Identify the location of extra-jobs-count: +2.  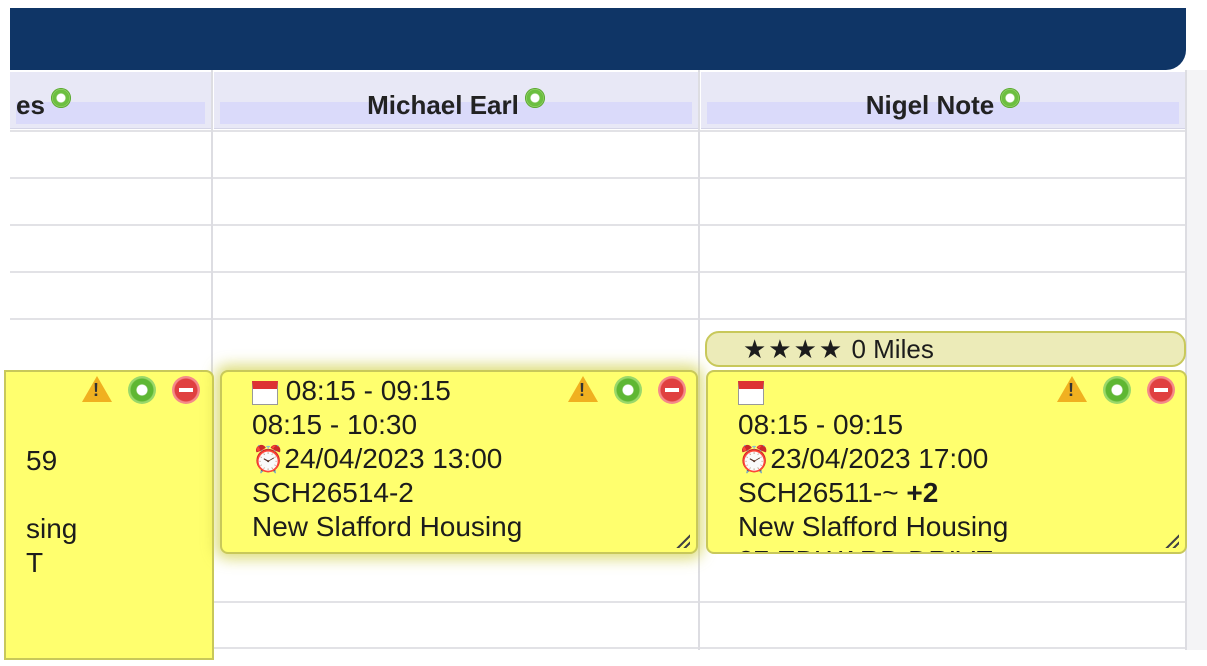
(922, 492).